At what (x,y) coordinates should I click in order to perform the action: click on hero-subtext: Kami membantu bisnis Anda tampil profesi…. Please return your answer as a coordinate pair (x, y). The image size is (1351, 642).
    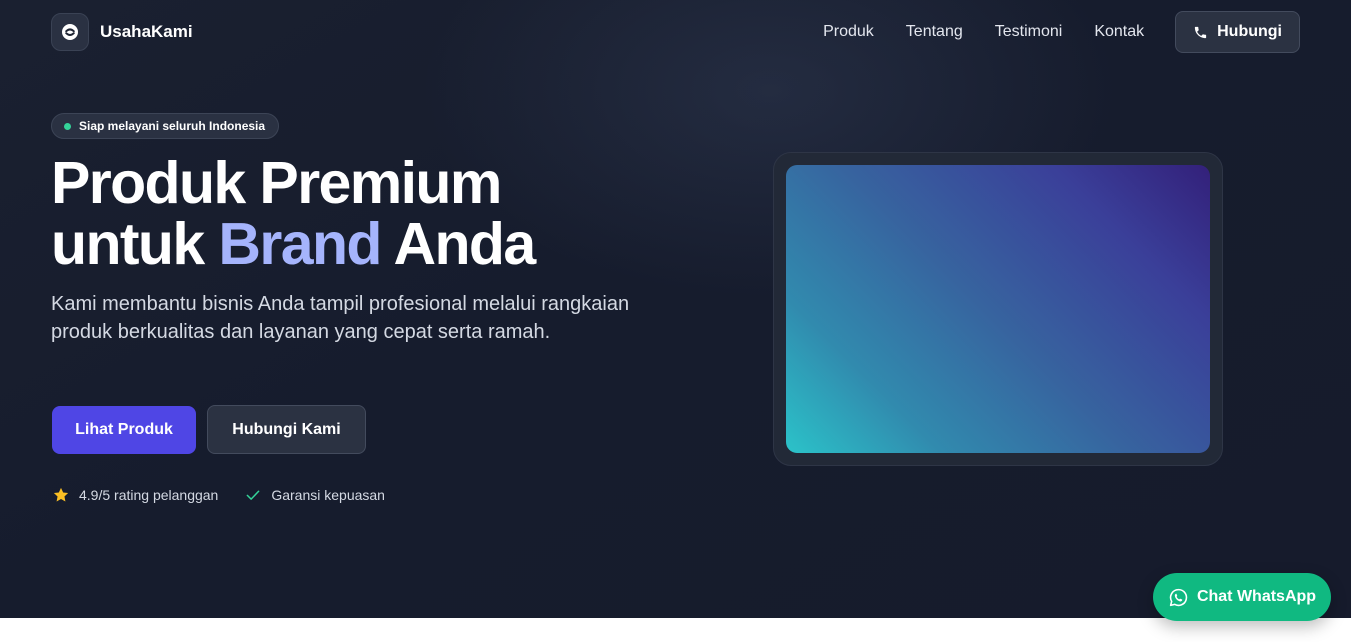
    Looking at the image, I should click on (340, 318).